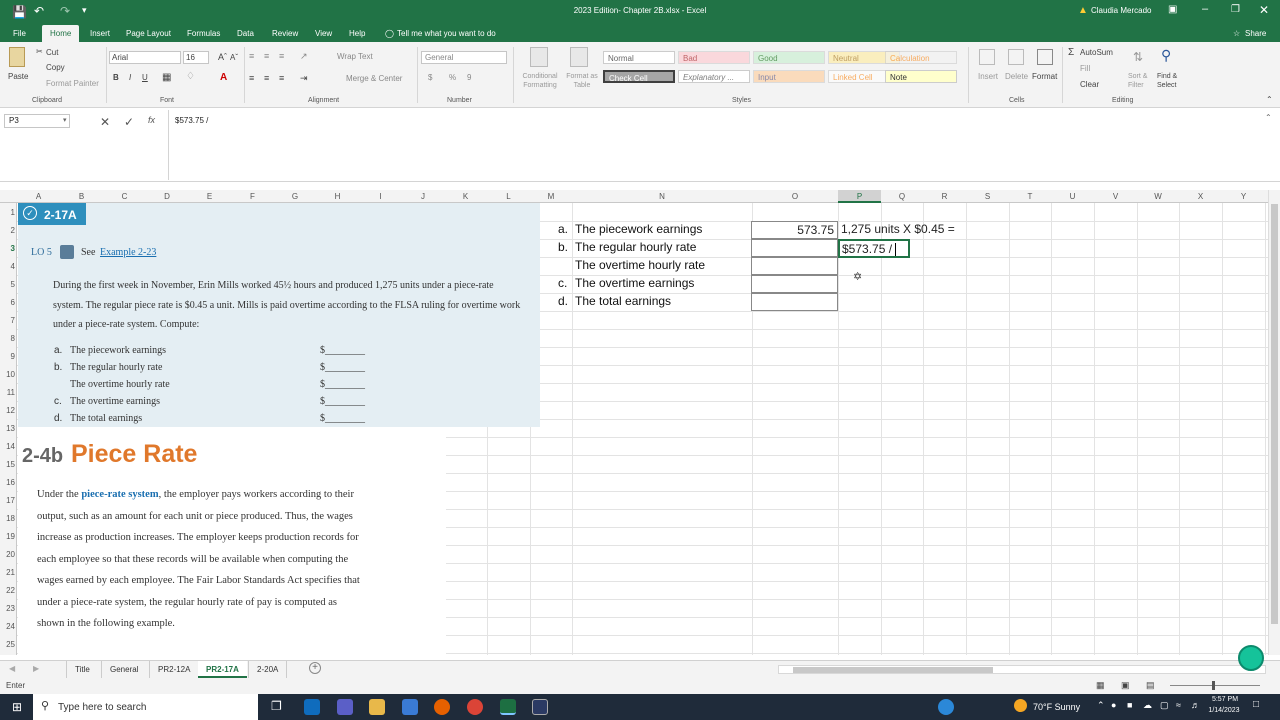  I want to click on align-left-icon: ≡, so click(251, 78).